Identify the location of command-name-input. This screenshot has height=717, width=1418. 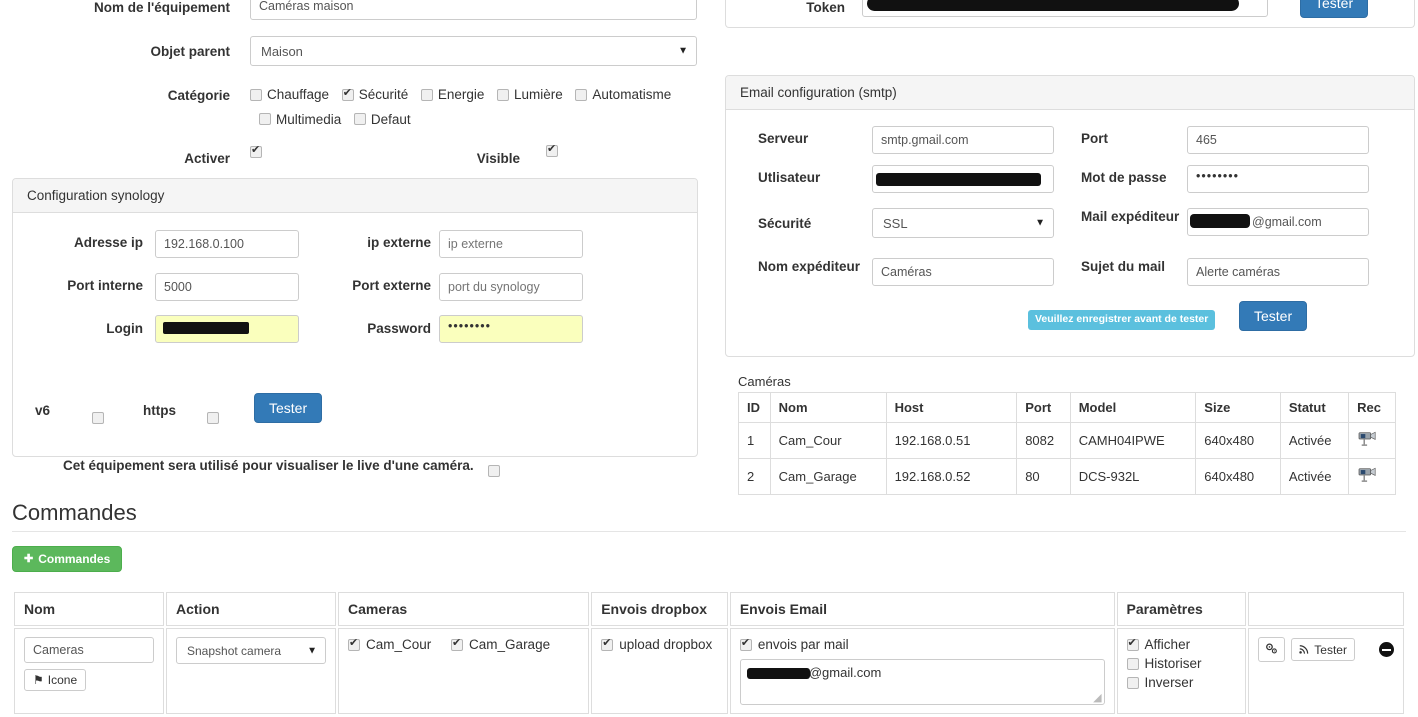
(89, 650).